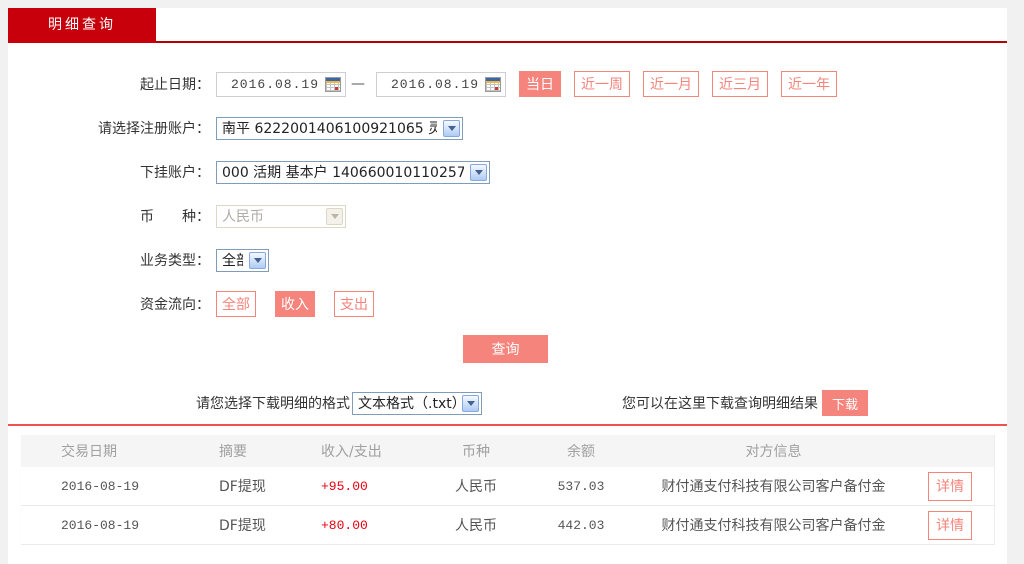 This screenshot has height=564, width=1024. Describe the element at coordinates (581, 525) in the screenshot. I see `cell-balance: 442.03` at that location.